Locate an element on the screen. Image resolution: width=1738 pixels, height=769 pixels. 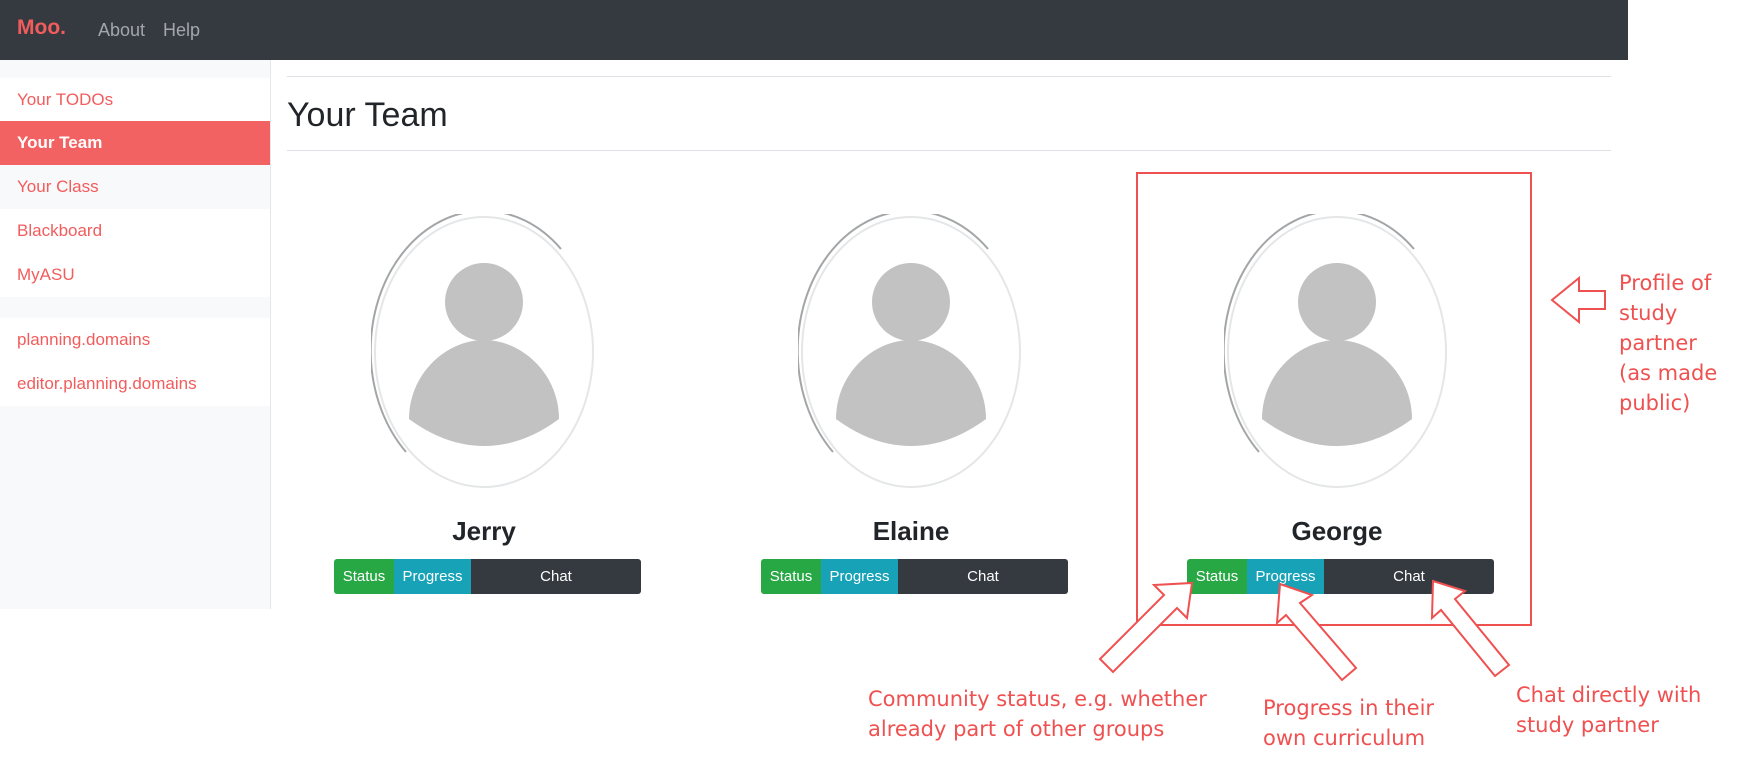
title-divider is located at coordinates (949, 150).